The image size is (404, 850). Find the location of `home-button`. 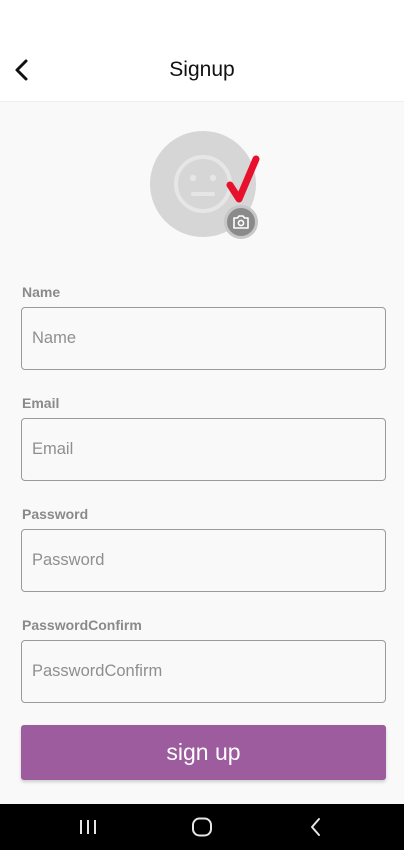

home-button is located at coordinates (202, 827).